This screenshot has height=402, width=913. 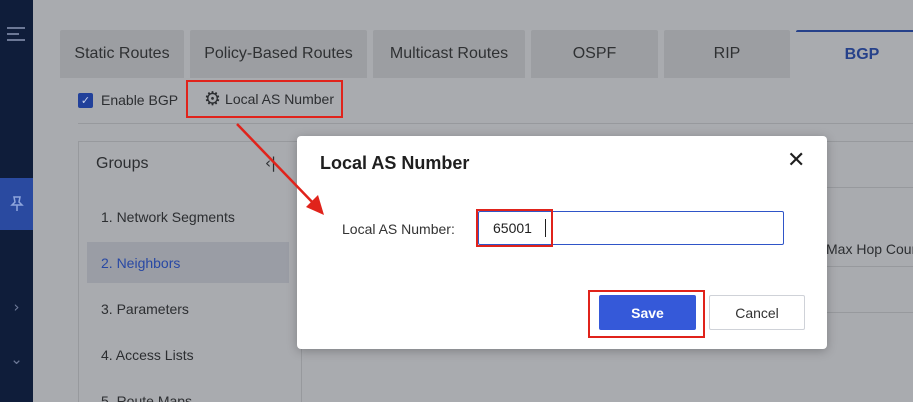 What do you see at coordinates (213, 99) in the screenshot?
I see `gear-icon: ⚙` at bounding box center [213, 99].